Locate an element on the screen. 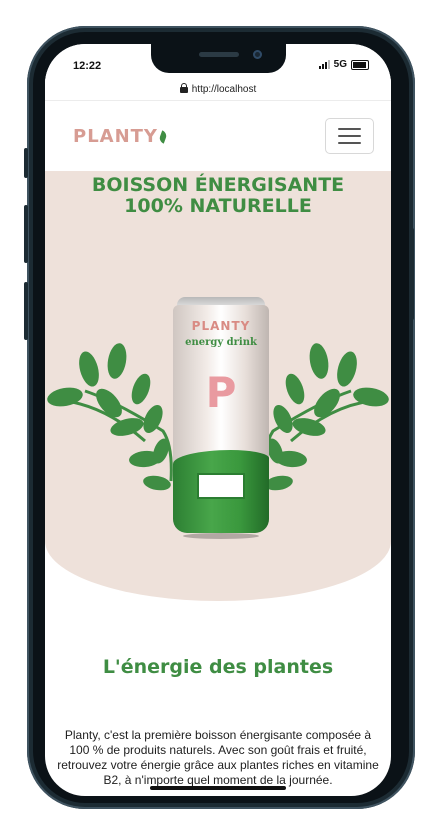 The width and height of the screenshot is (442, 832). section-title: L'énergie des plantes is located at coordinates (218, 667).